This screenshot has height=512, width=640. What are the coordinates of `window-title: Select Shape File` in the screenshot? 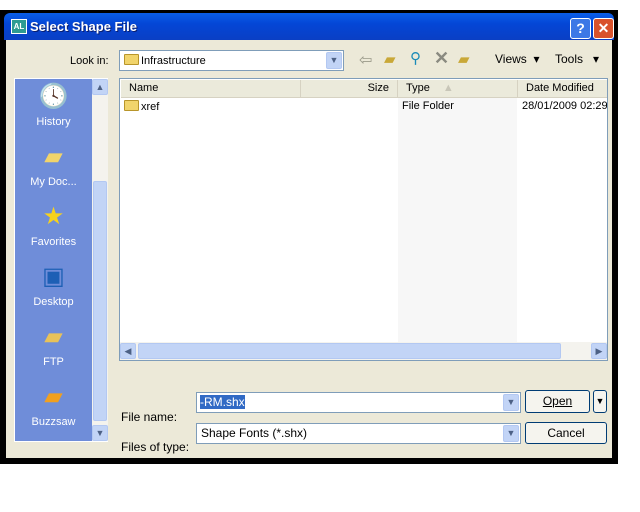 It's located at (83, 26).